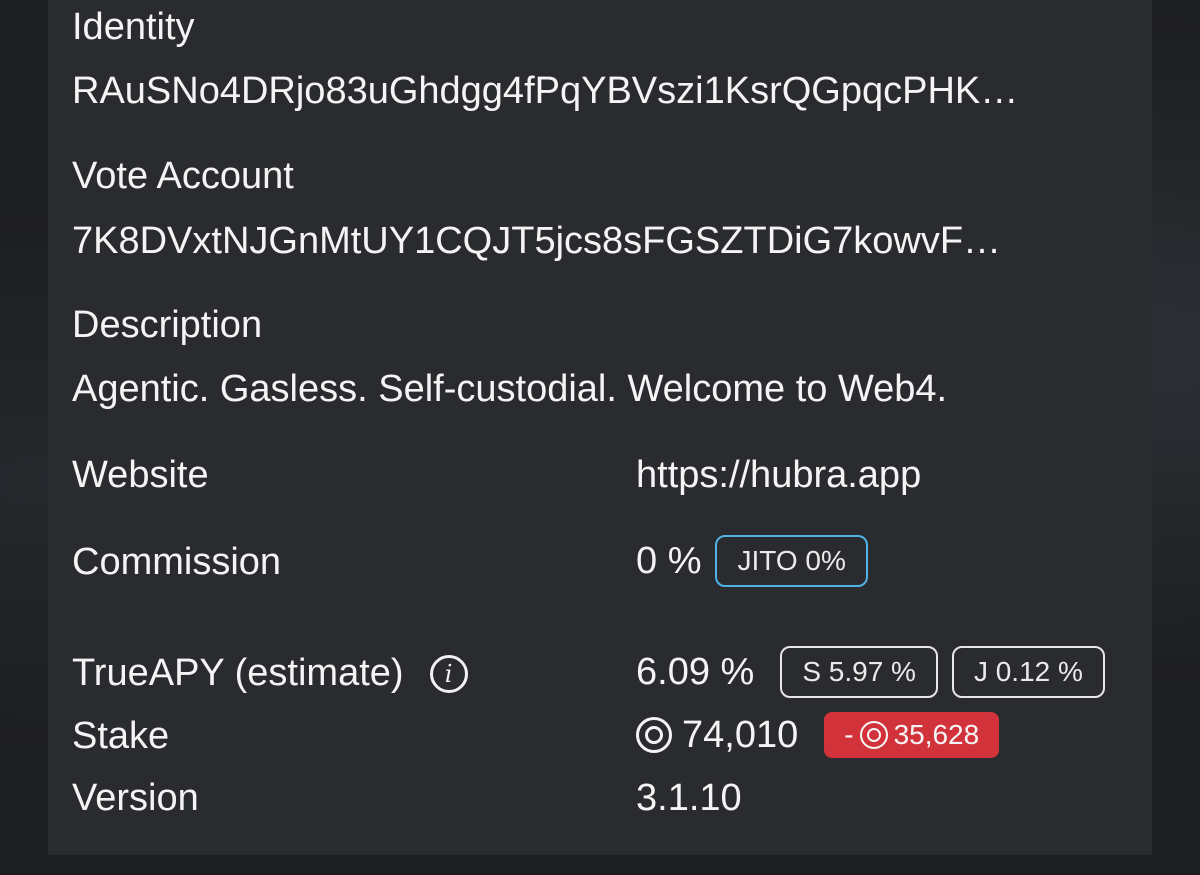 This screenshot has width=1200, height=875. I want to click on true-apy-label: TrueAPY (estimate), so click(238, 673).